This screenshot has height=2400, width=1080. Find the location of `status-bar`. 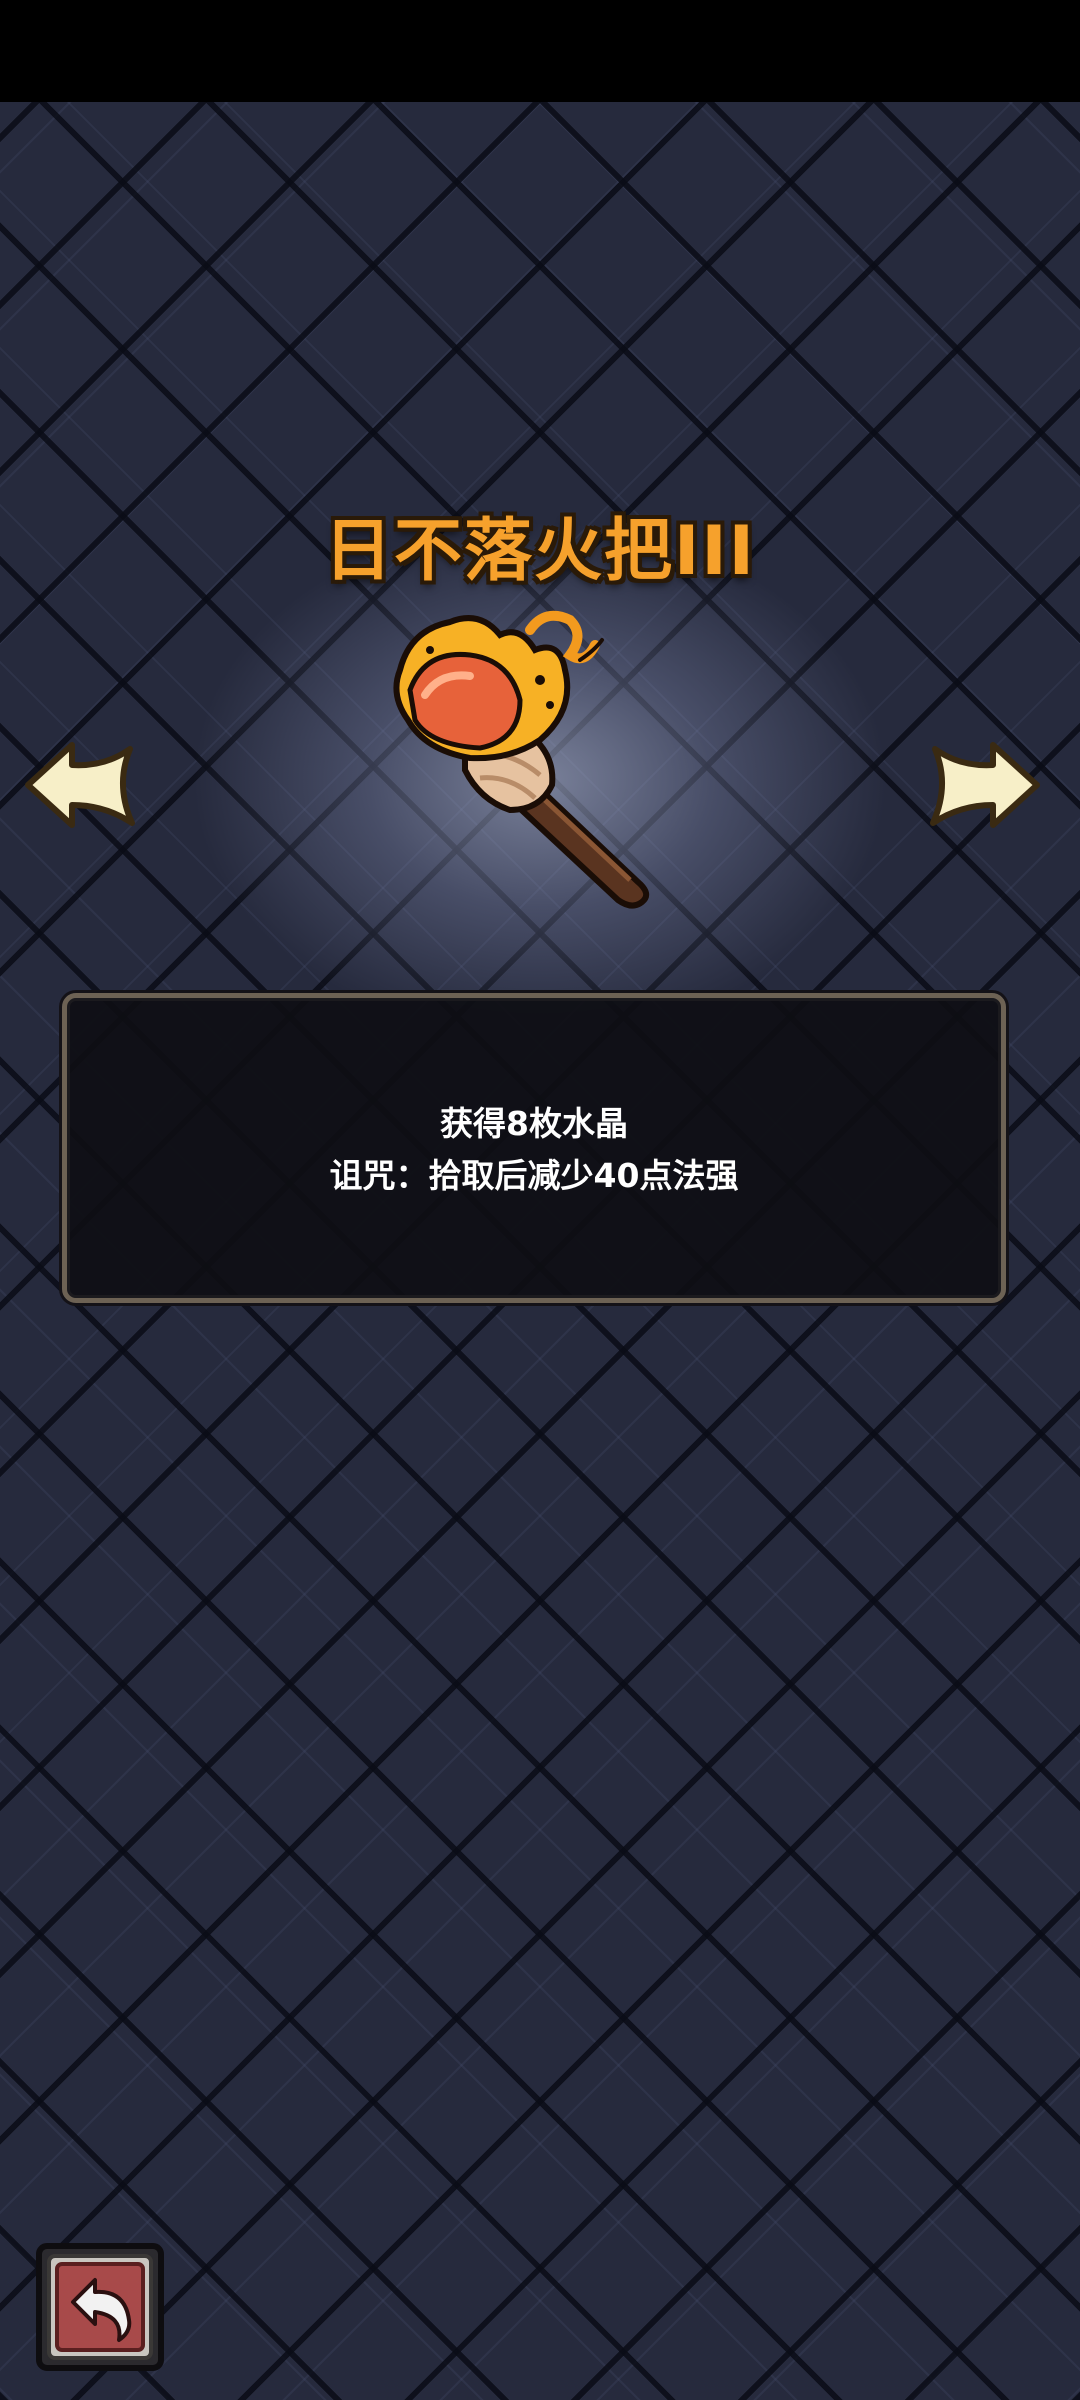

status-bar is located at coordinates (540, 51).